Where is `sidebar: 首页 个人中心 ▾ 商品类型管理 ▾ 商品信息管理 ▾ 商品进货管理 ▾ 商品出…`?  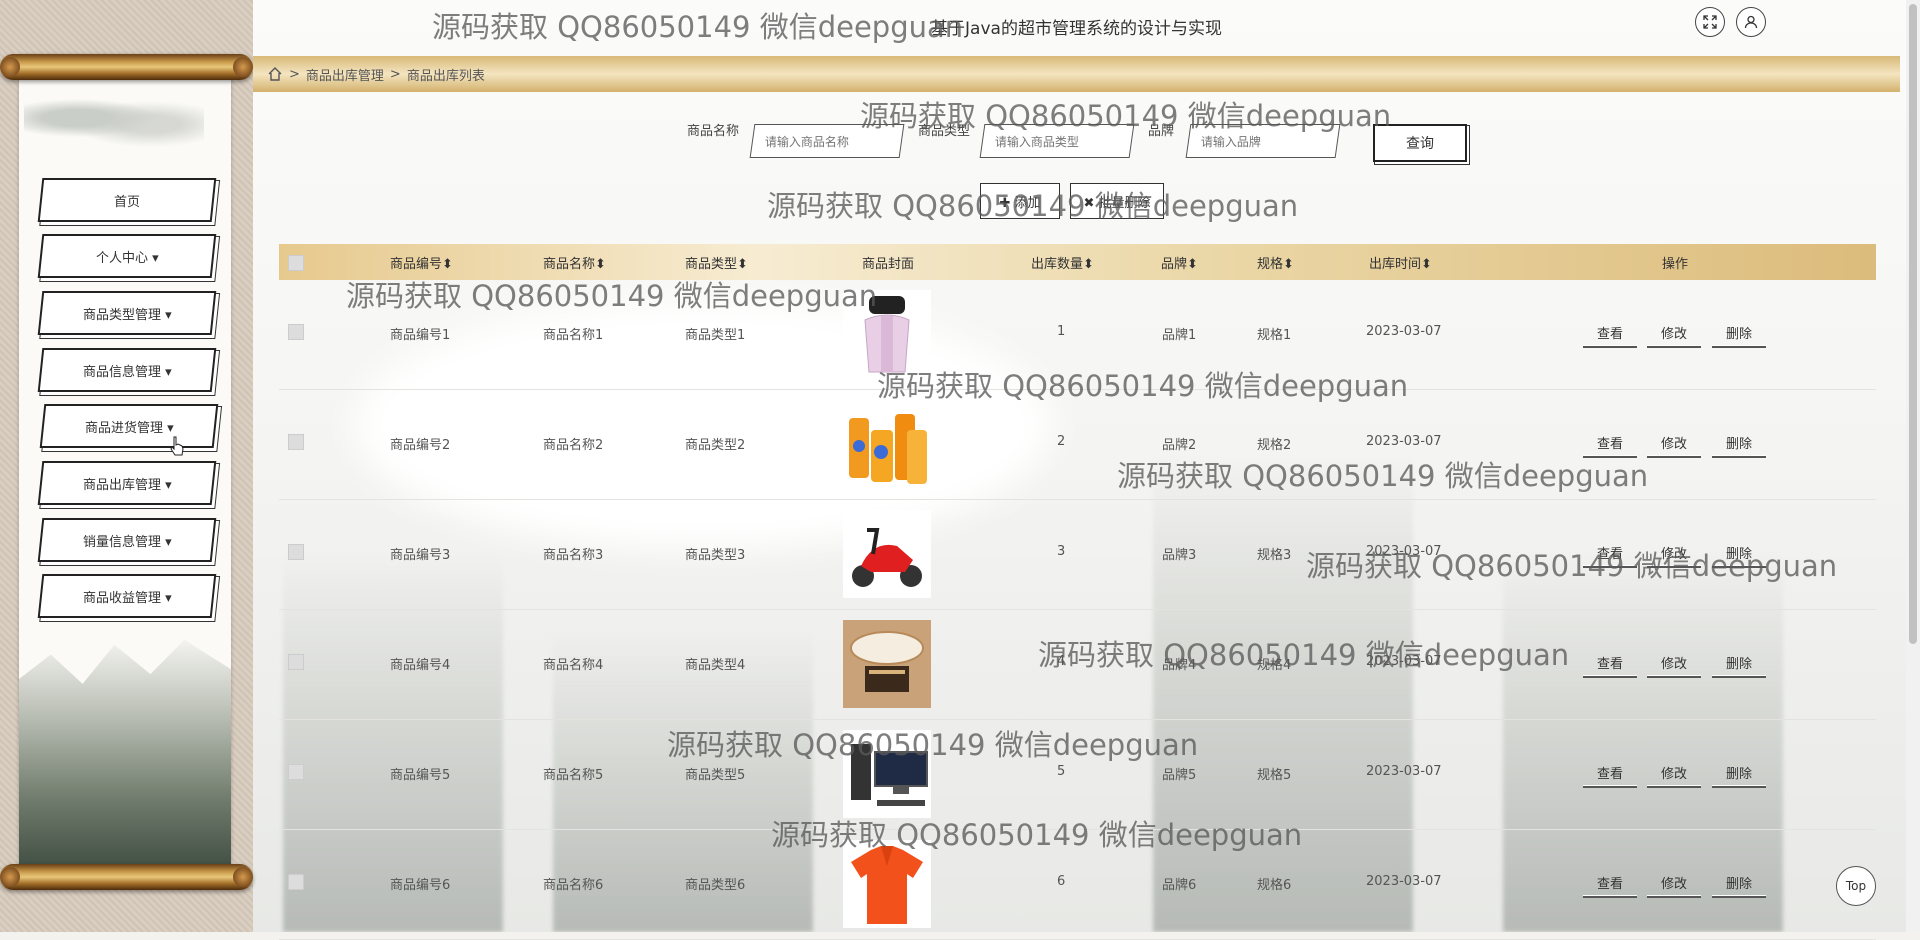
sidebar: 首页 个人中心 ▾ 商品类型管理 ▾ 商品信息管理 ▾ 商品进货管理 ▾ 商品出… is located at coordinates (126, 466).